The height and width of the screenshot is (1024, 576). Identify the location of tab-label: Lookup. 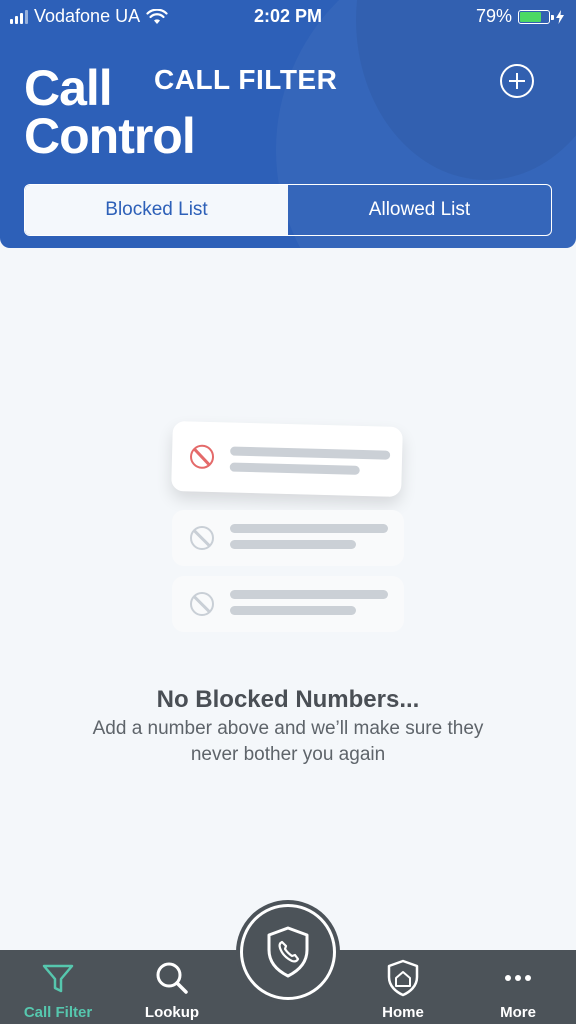
(172, 1012).